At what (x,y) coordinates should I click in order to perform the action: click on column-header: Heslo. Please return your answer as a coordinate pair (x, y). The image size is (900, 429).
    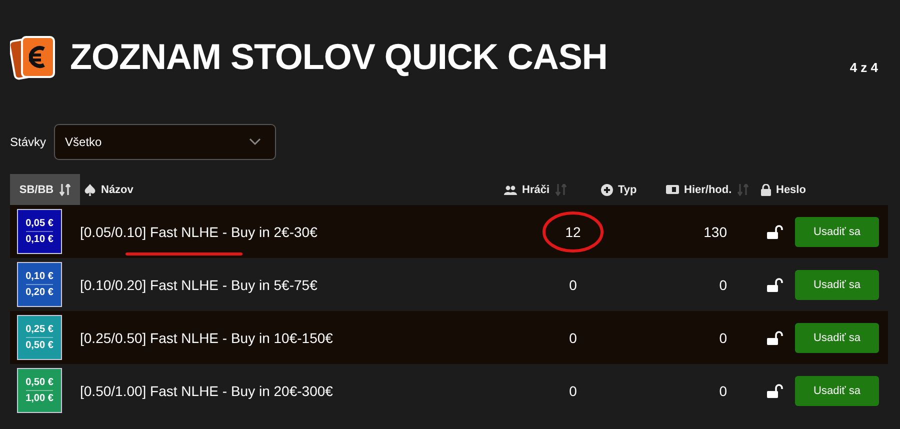
    Looking at the image, I should click on (822, 189).